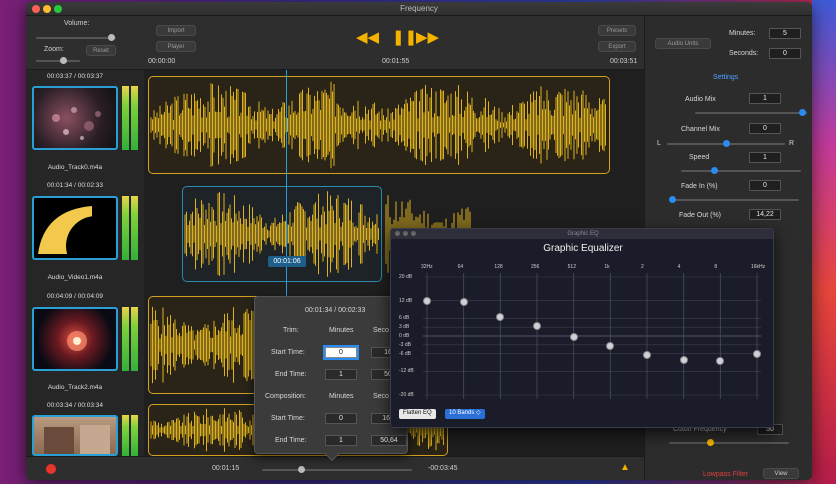 This screenshot has width=836, height=484. What do you see at coordinates (427, 267) in the screenshot?
I see `eq-frequency-label: 32Hz` at bounding box center [427, 267].